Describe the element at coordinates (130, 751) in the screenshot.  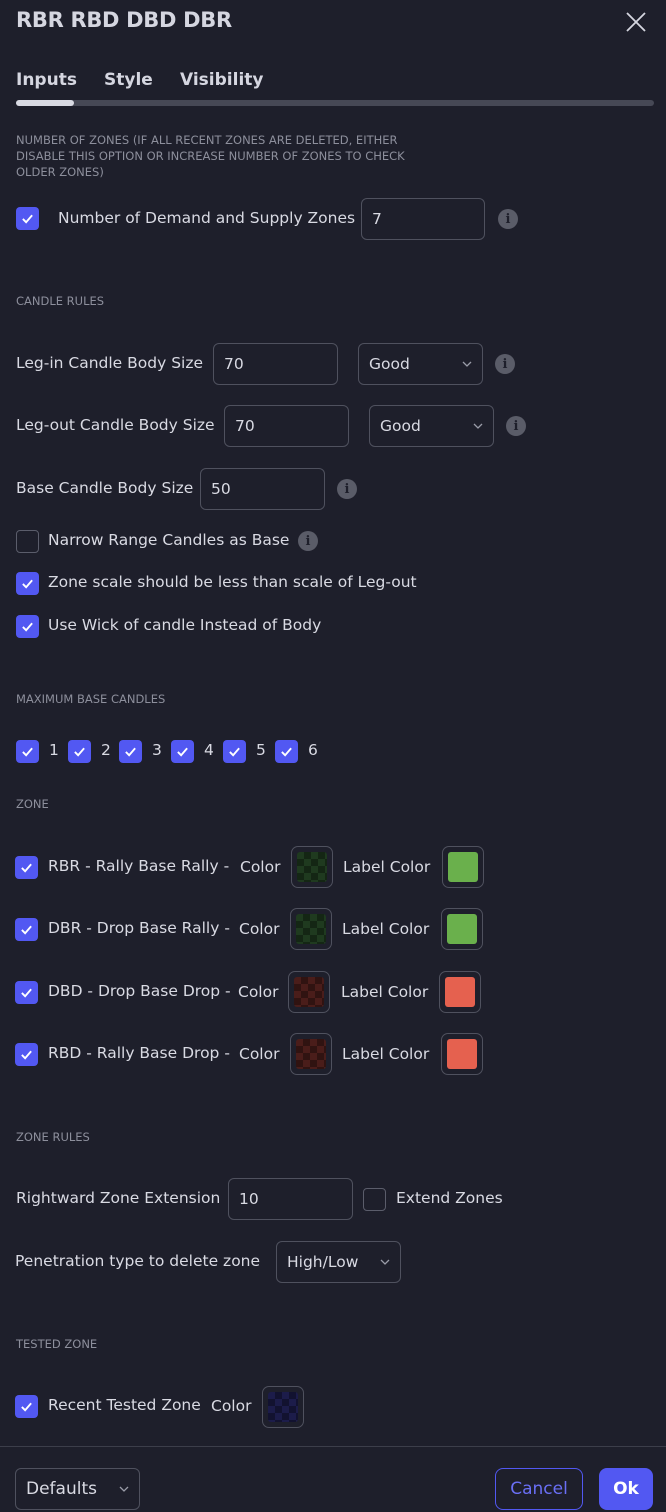
I see `max-base-candle-3-checkbox` at that location.